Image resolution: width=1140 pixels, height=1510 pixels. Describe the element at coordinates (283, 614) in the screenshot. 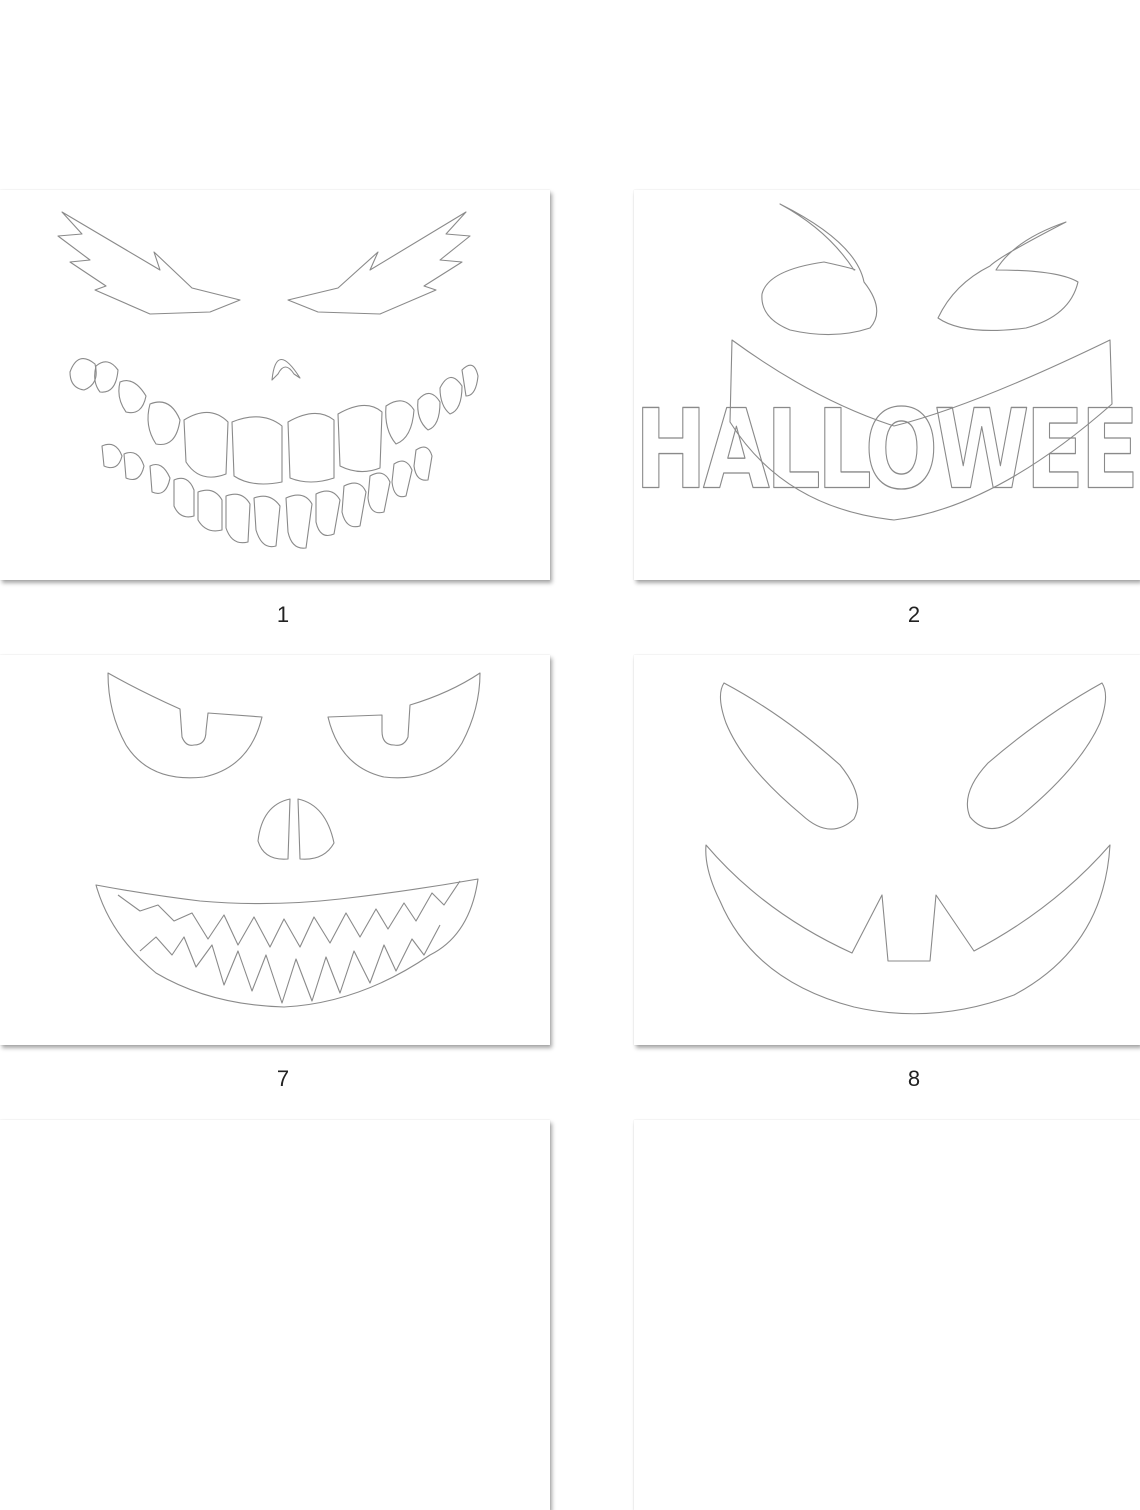

I see `thumbnail-1-label: 1` at that location.